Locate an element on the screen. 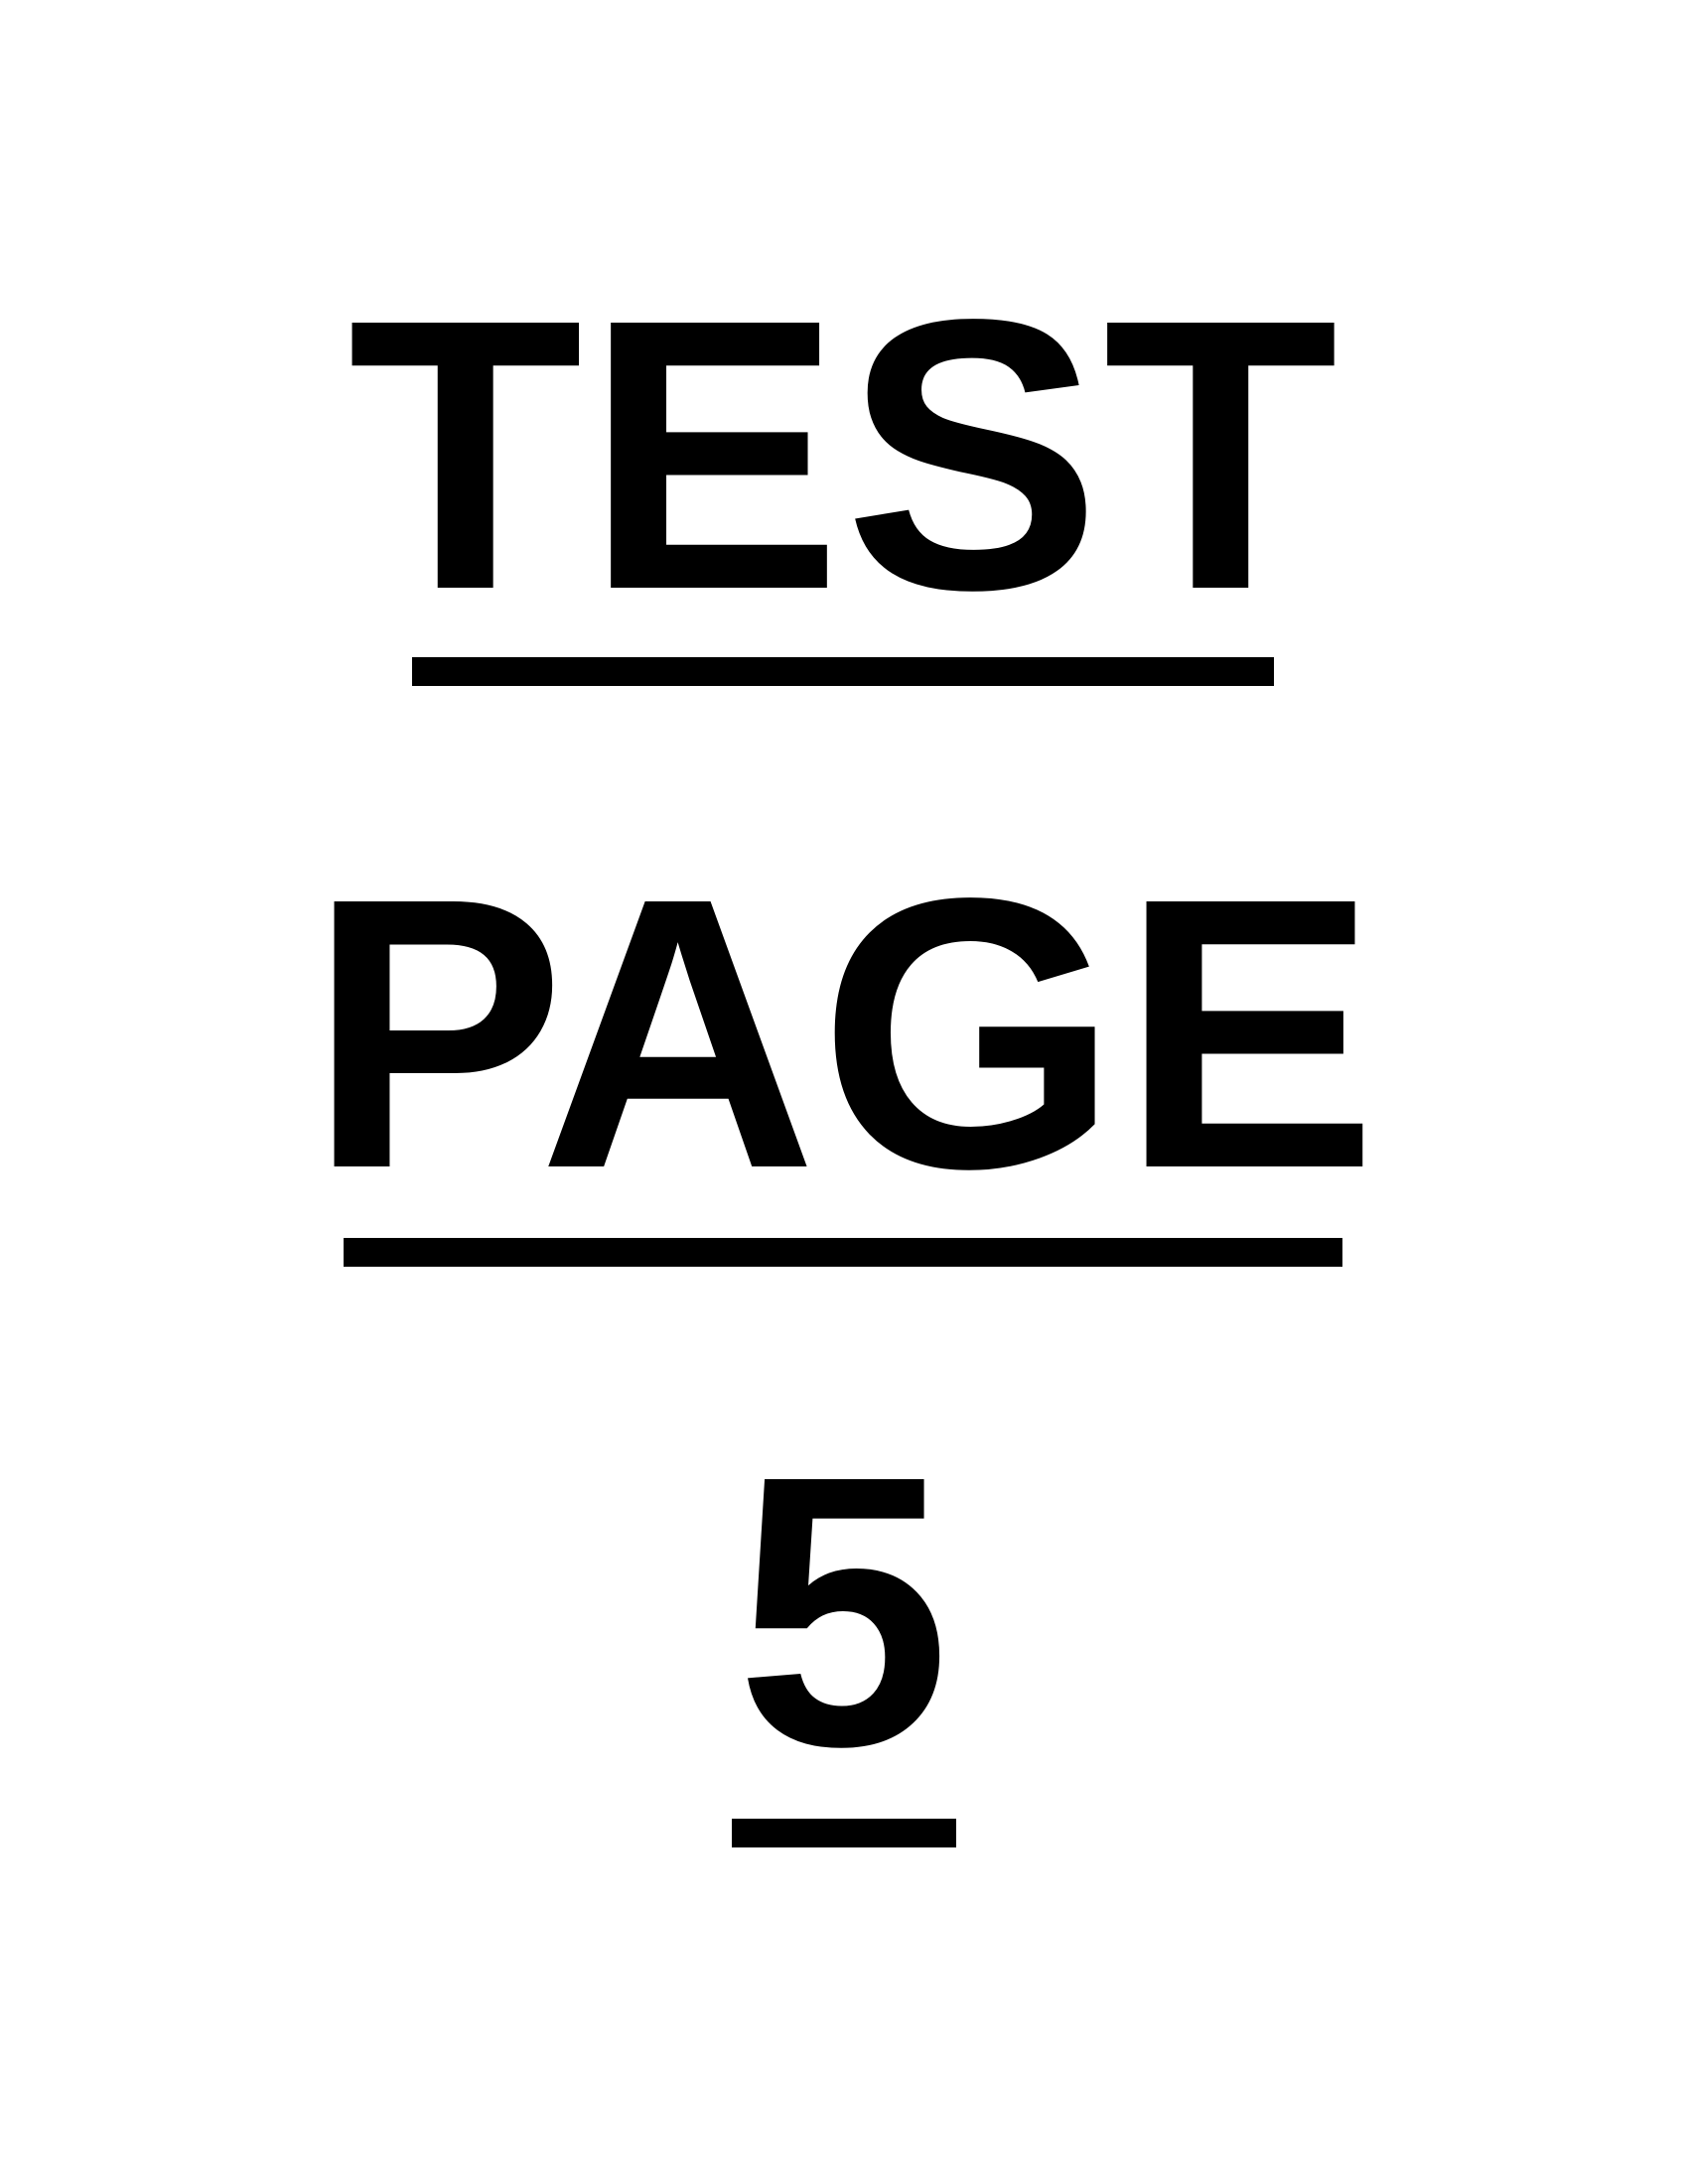 The width and height of the screenshot is (1688, 2184). heading-page-text: PAGE is located at coordinates (844, 1034).